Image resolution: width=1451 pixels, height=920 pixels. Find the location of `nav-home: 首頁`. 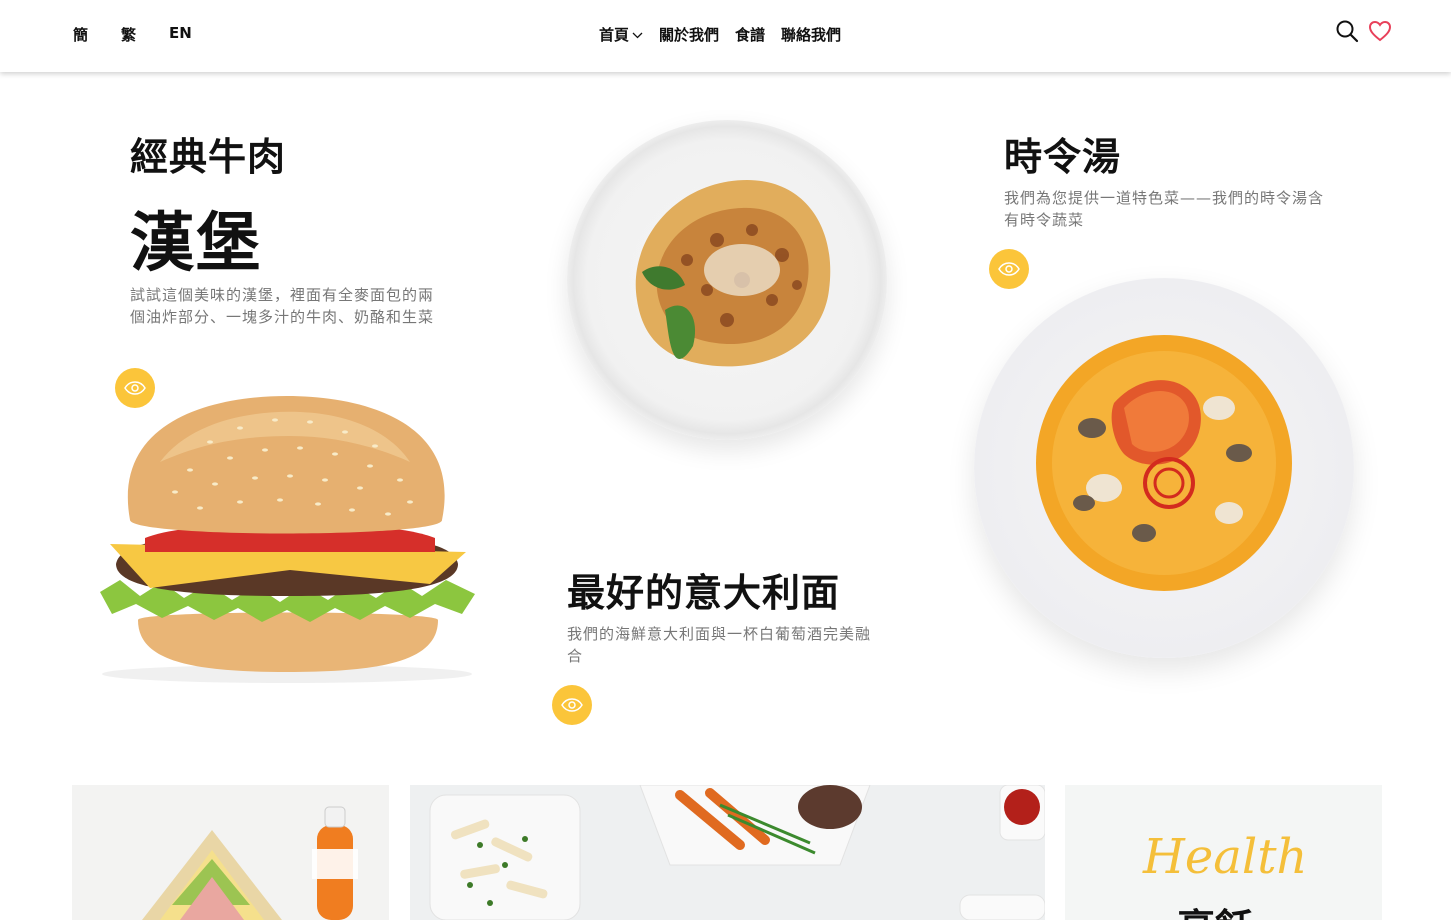

nav-home: 首頁 is located at coordinates (621, 34).